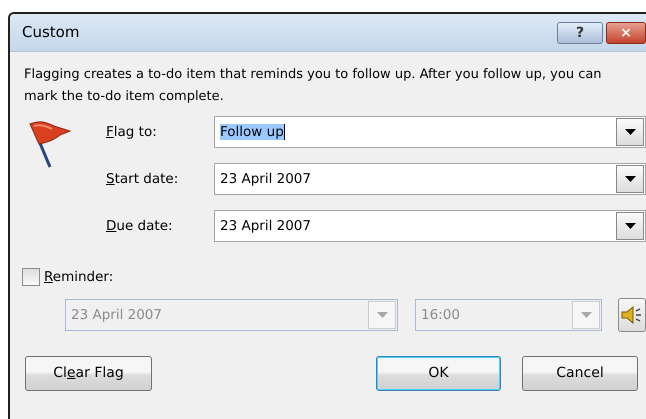  I want to click on field-label: Start date:, so click(142, 179).